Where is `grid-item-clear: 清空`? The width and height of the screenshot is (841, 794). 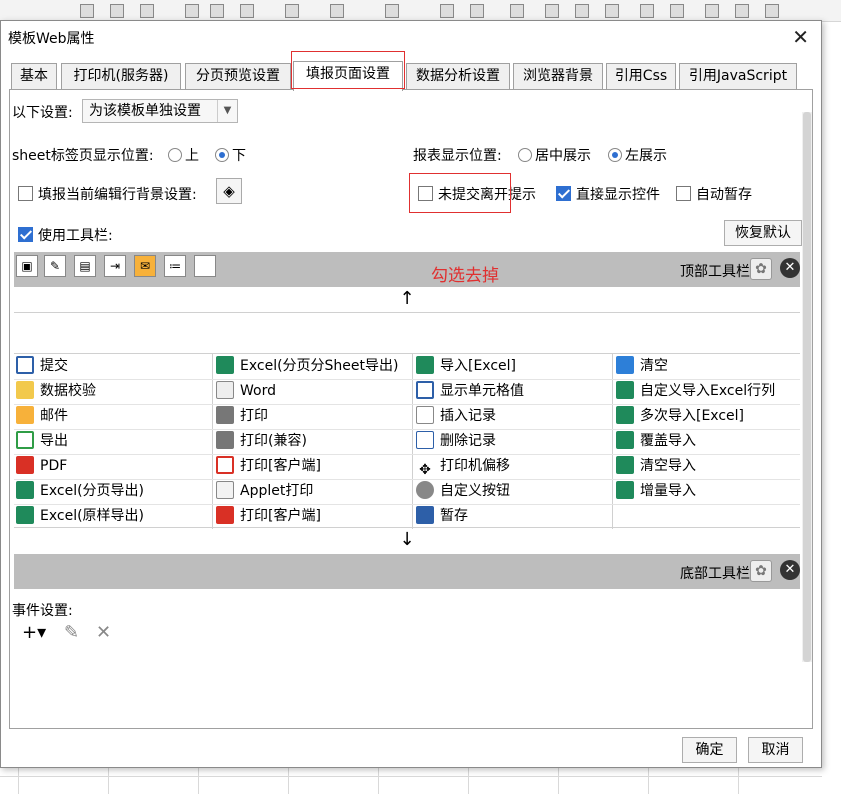 grid-item-clear: 清空 is located at coordinates (642, 366).